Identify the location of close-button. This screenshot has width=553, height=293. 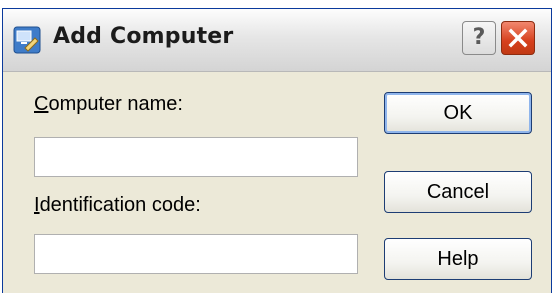
(518, 38).